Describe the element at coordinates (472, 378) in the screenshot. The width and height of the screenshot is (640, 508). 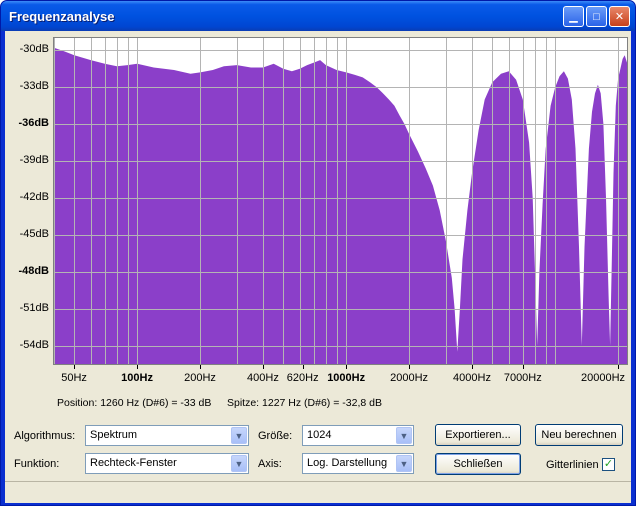
I see `x-tick-label: 4000Hz` at that location.